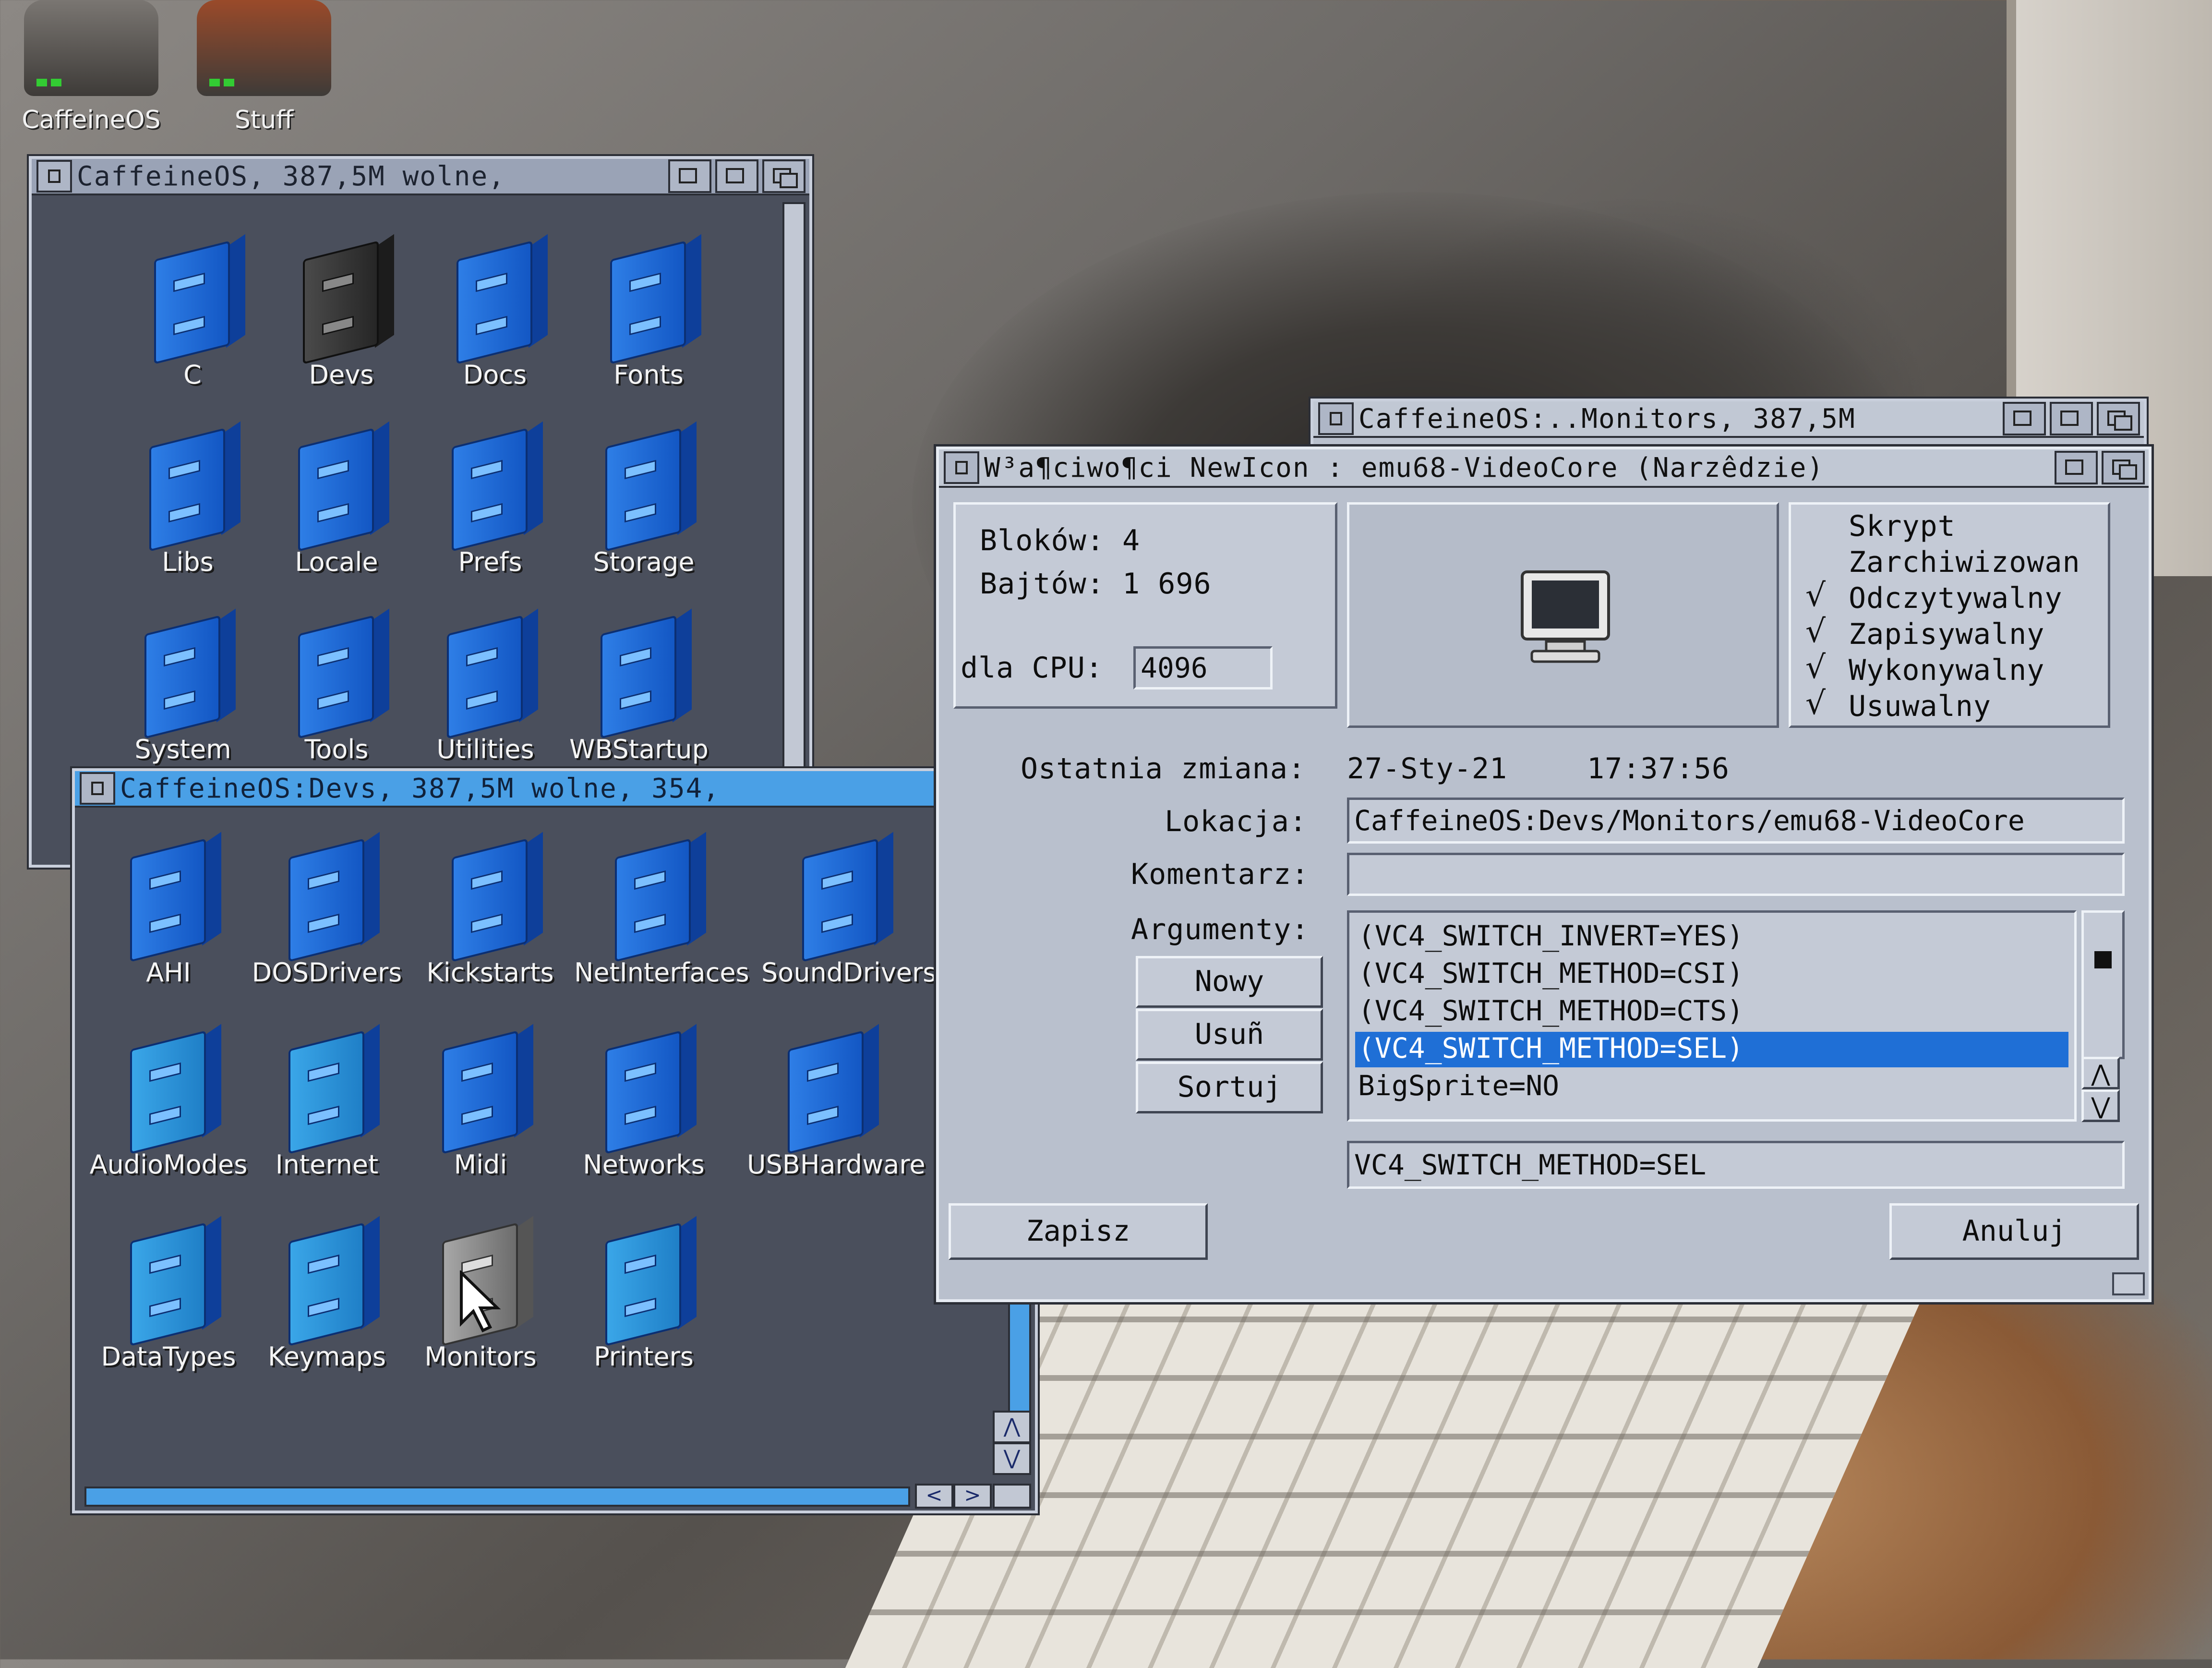 Image resolution: width=2212 pixels, height=1668 pixels. Describe the element at coordinates (168, 1102) in the screenshot. I see `icon-audiomodes: AudioModes` at that location.